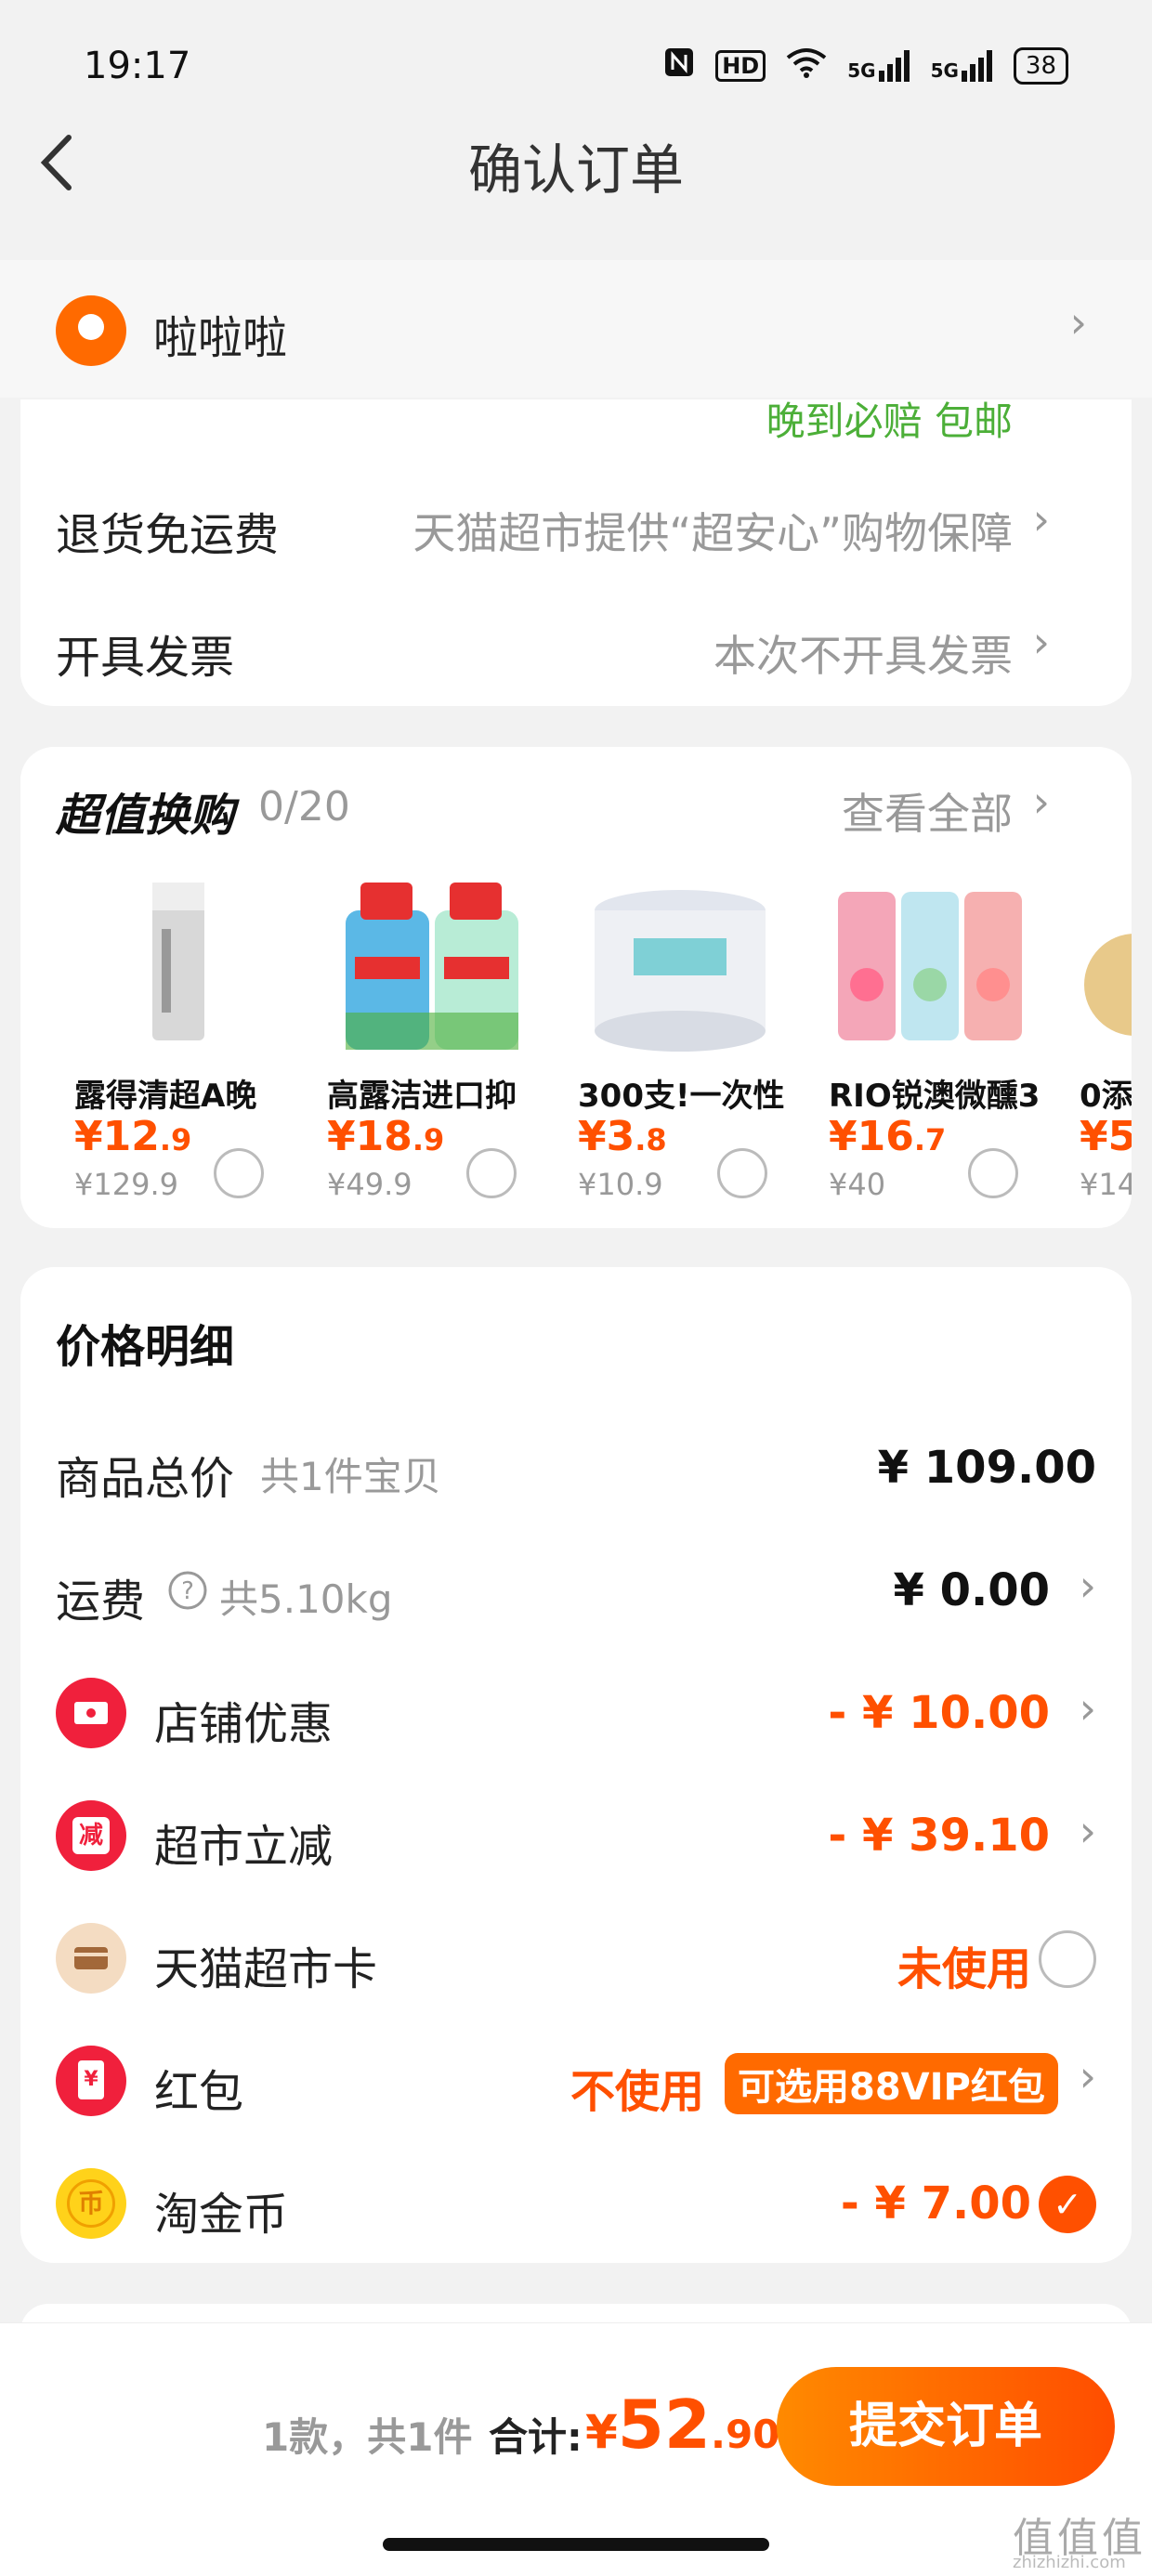 The height and width of the screenshot is (2576, 1152). Describe the element at coordinates (145, 816) in the screenshot. I see `swap-title: 超值换购` at that location.